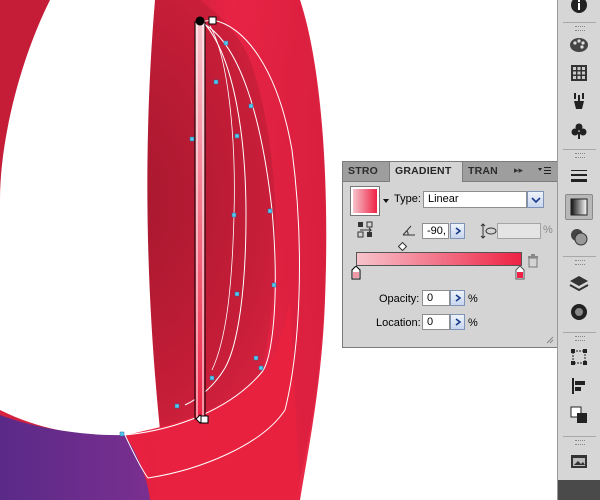  Describe the element at coordinates (549, 339) in the screenshot. I see `panel-resize-grip` at that location.